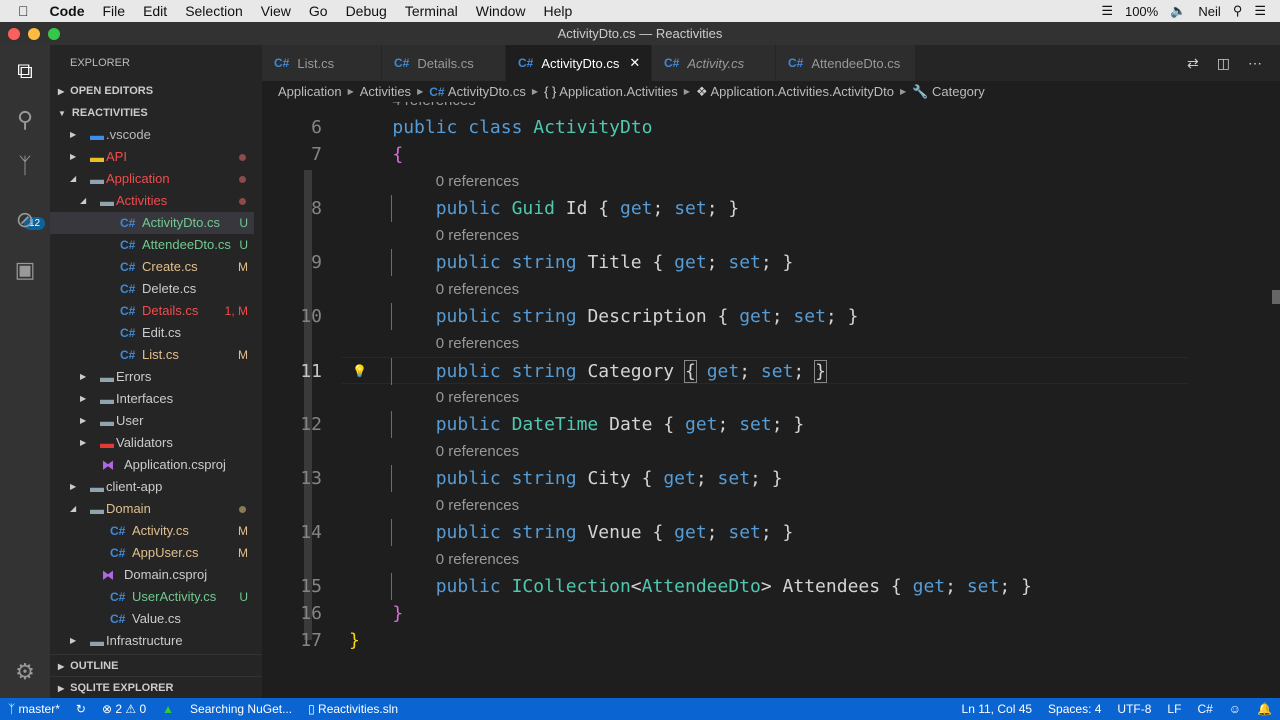 The height and width of the screenshot is (720, 1280). Describe the element at coordinates (14, 34) in the screenshot. I see `close-window-button` at that location.